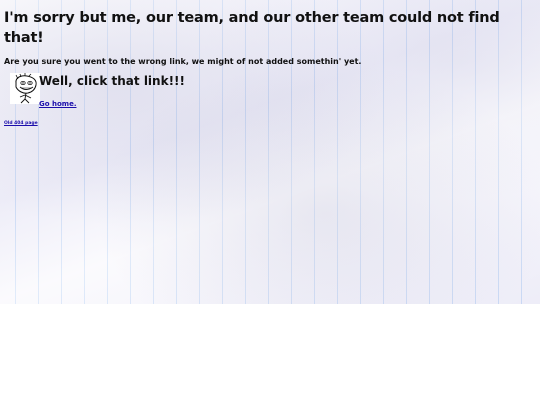  Describe the element at coordinates (21, 123) in the screenshot. I see `old-404-page-link: Old 404 page` at that location.